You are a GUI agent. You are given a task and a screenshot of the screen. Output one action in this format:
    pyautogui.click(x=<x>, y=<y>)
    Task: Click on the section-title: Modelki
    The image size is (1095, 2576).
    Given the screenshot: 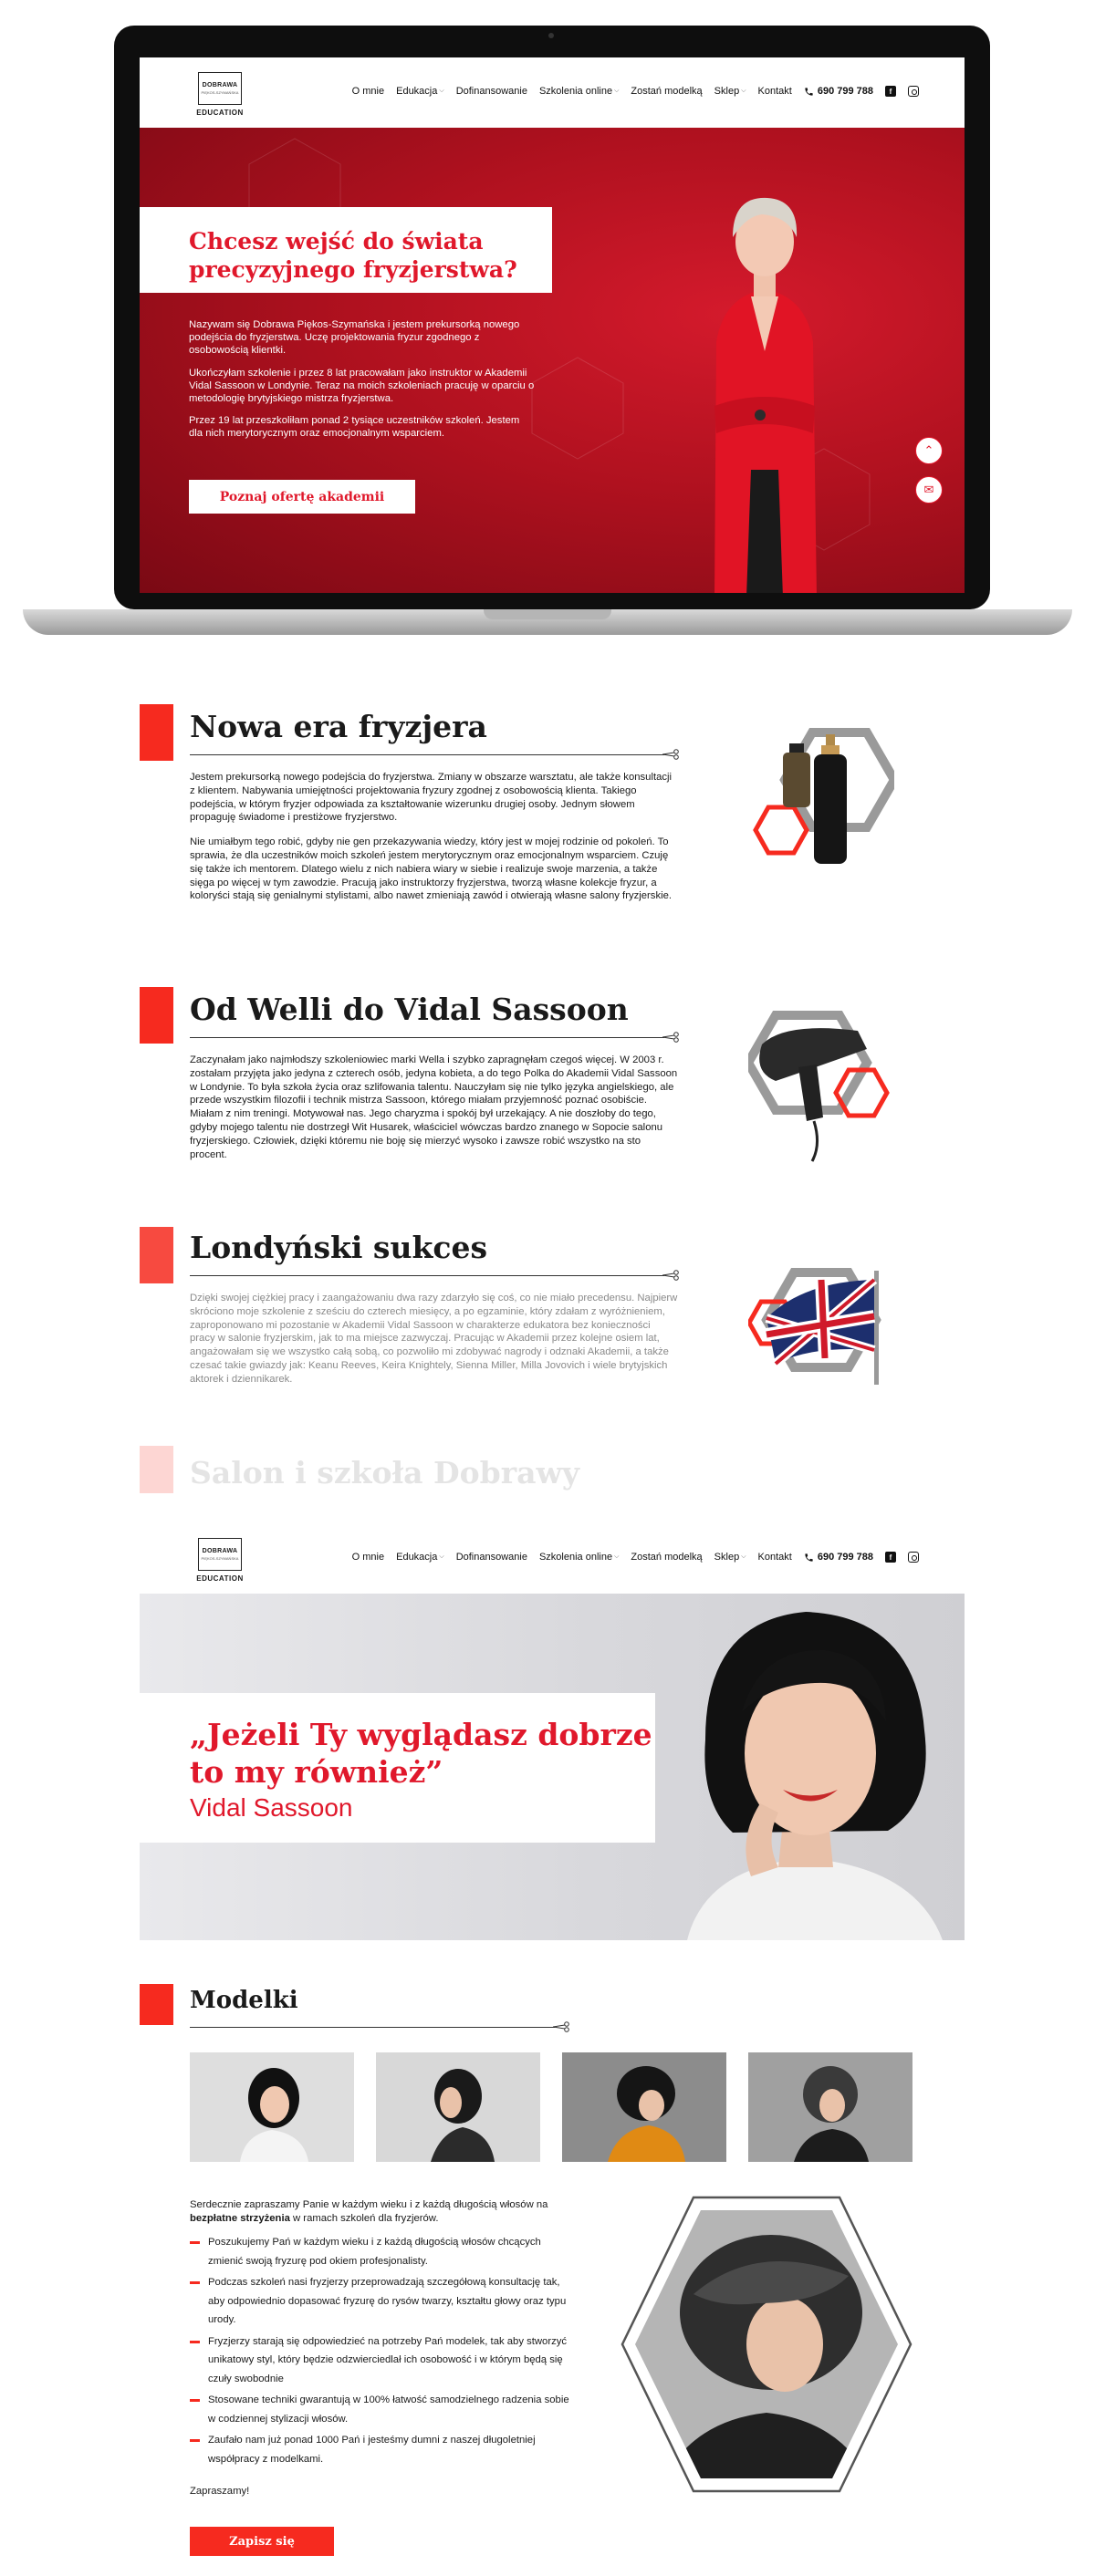 What is the action you would take?
    pyautogui.click(x=244, y=2000)
    